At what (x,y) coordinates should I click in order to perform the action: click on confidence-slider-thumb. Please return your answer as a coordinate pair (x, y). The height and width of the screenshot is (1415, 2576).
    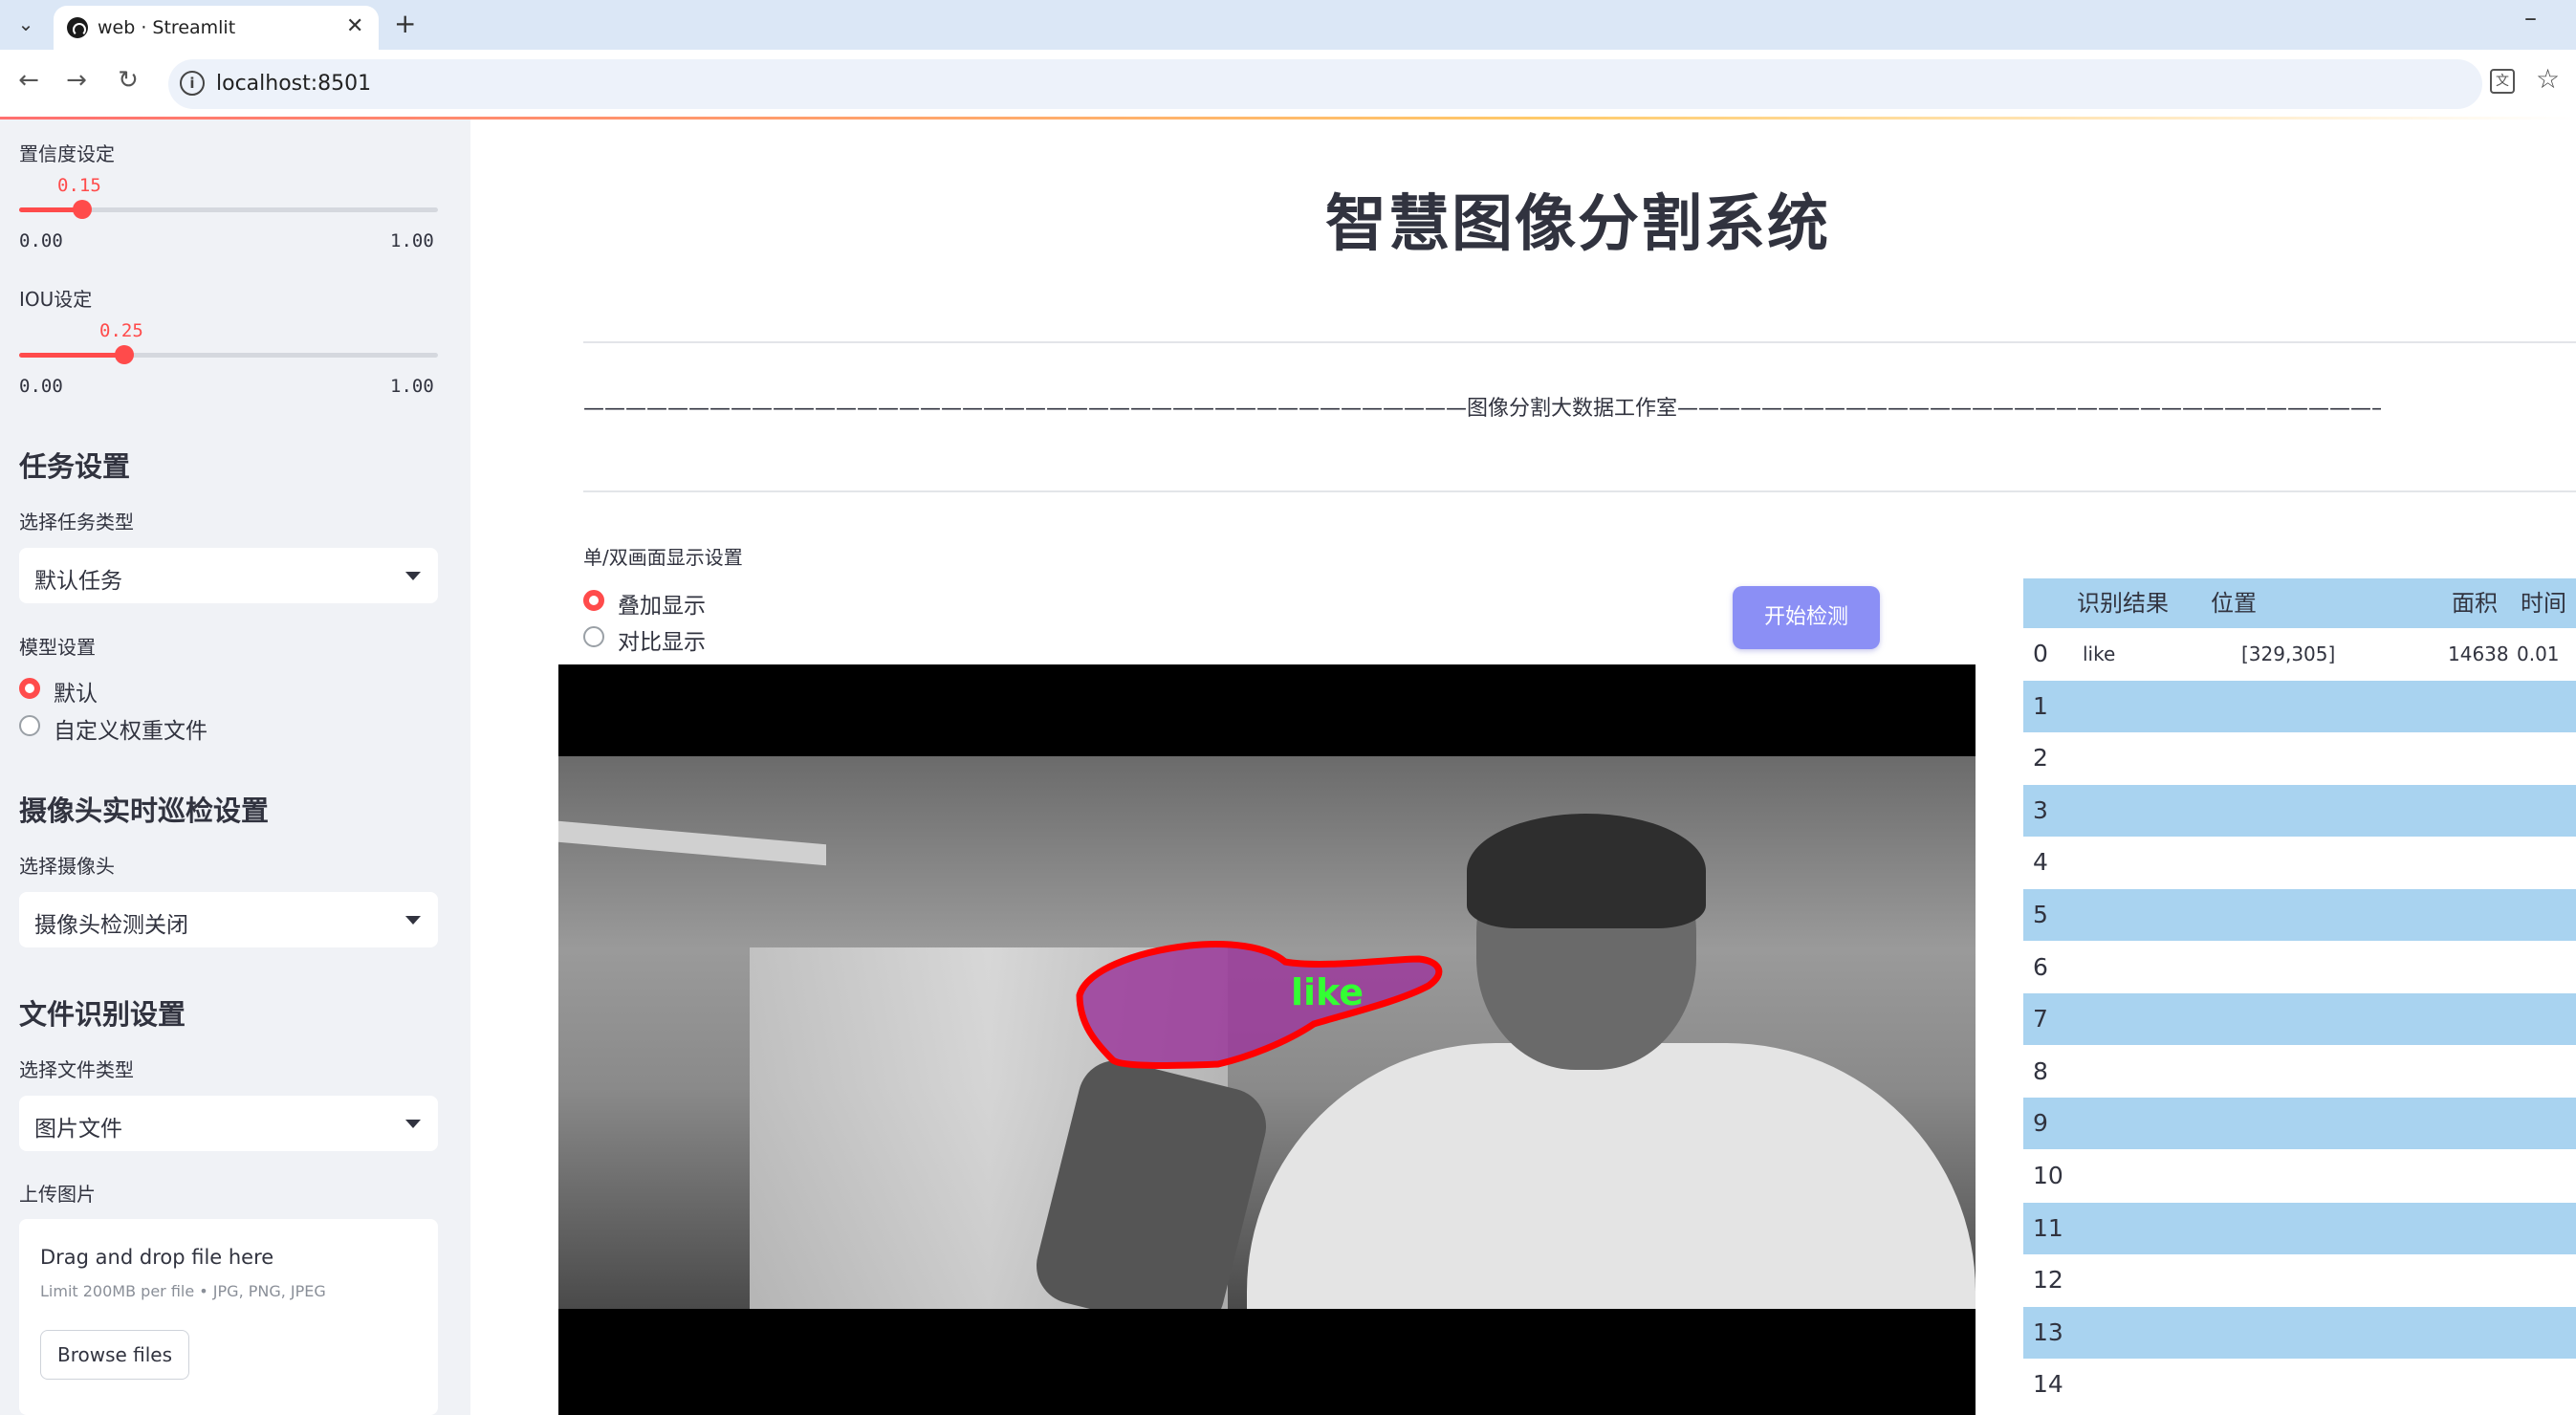
    Looking at the image, I should click on (82, 209).